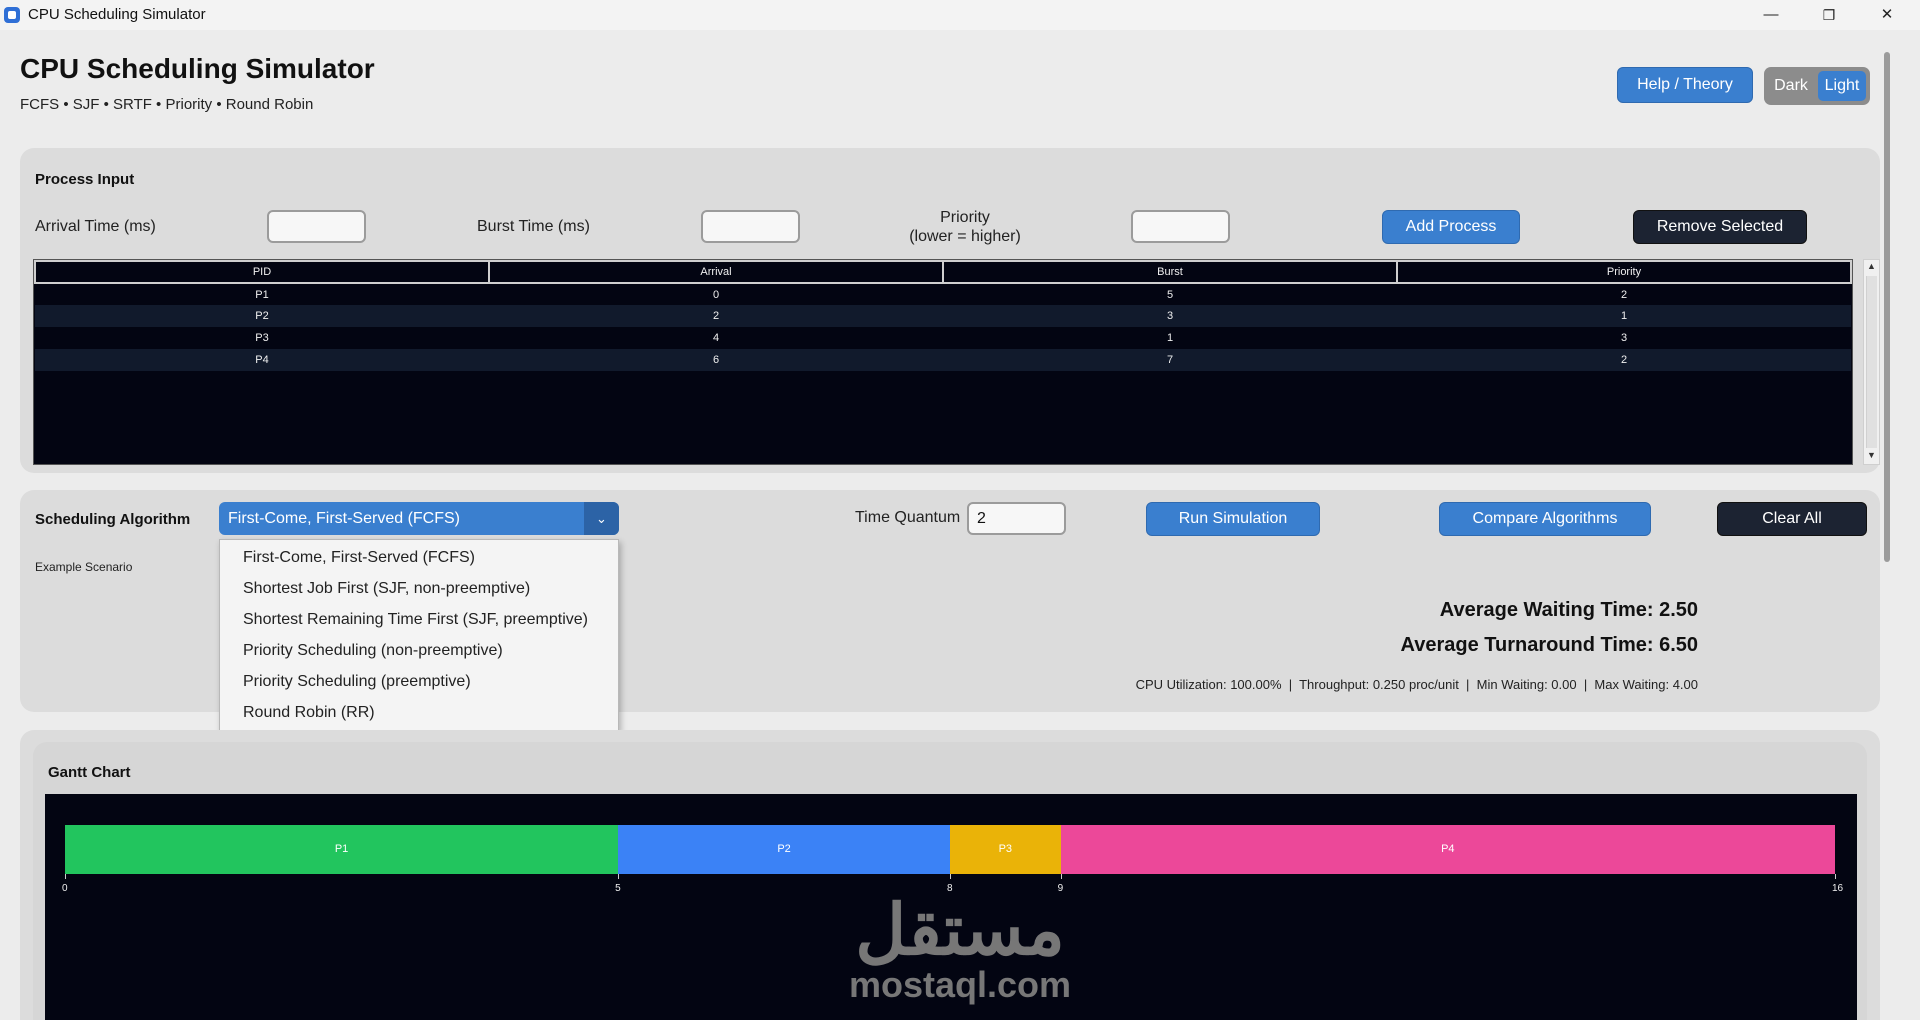 The image size is (1920, 1020). Describe the element at coordinates (1624, 338) in the screenshot. I see `cell-priority: 3` at that location.